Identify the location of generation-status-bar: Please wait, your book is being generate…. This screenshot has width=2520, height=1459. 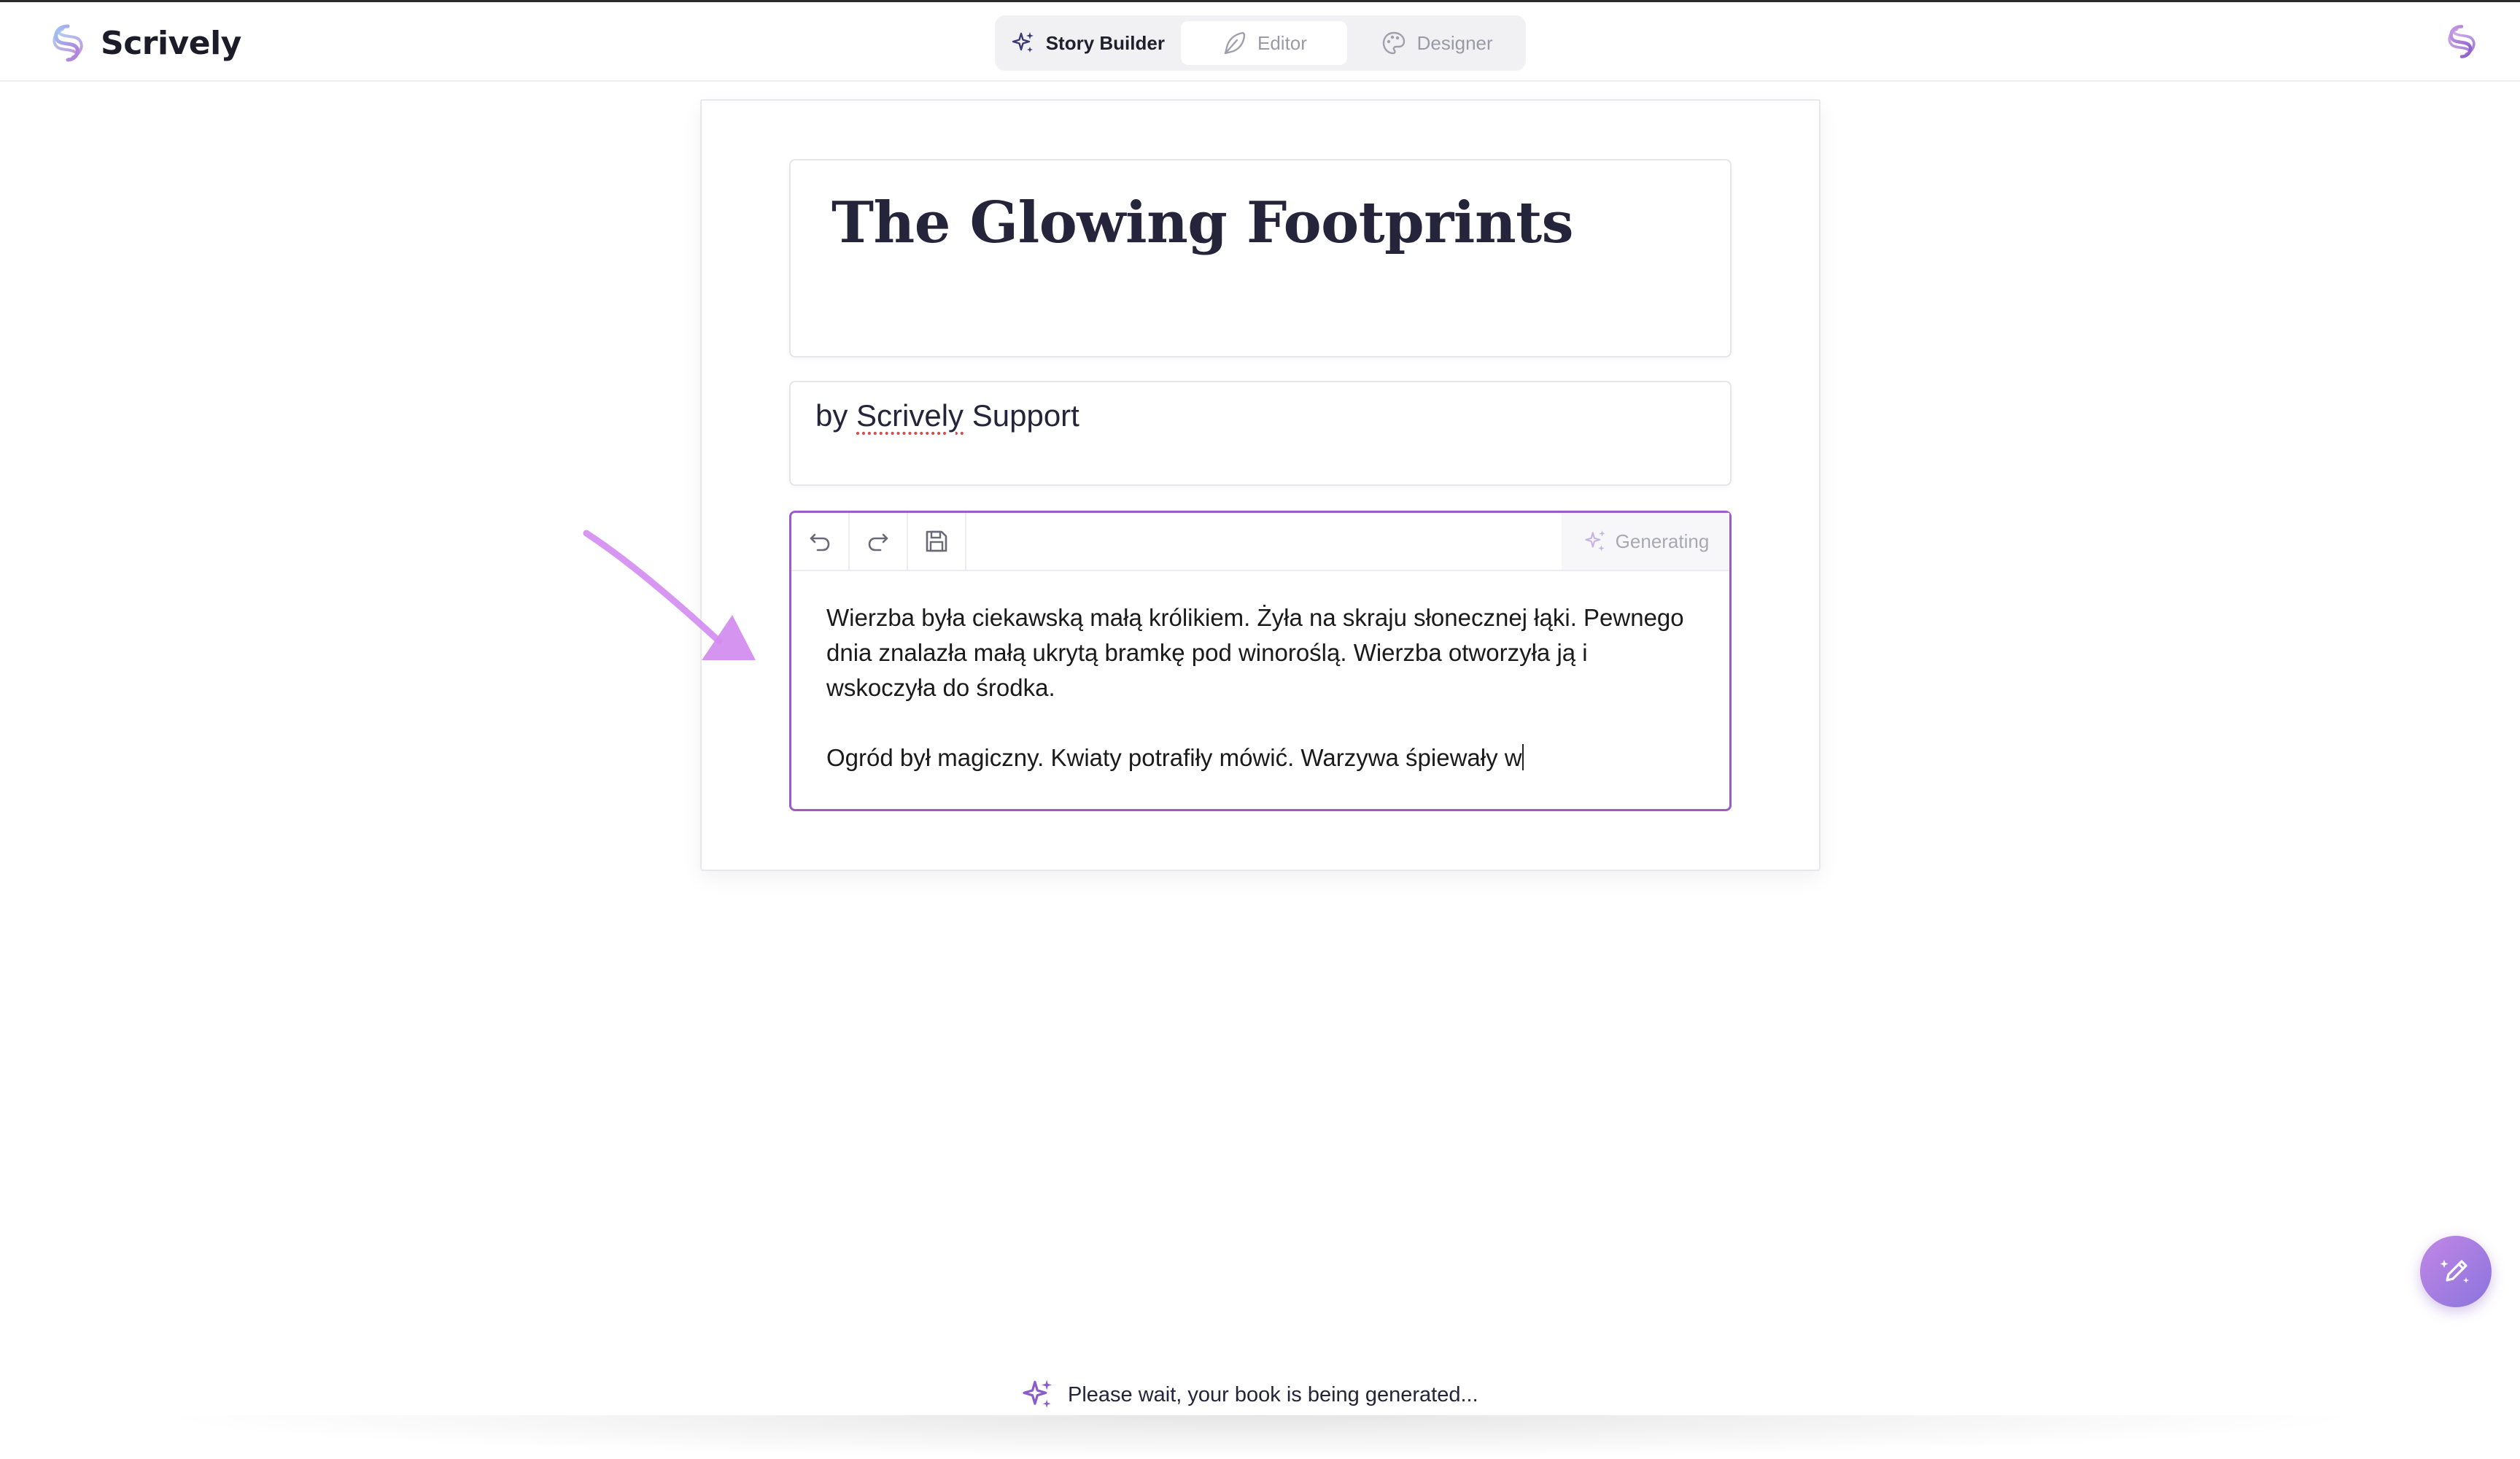
(1276, 1395).